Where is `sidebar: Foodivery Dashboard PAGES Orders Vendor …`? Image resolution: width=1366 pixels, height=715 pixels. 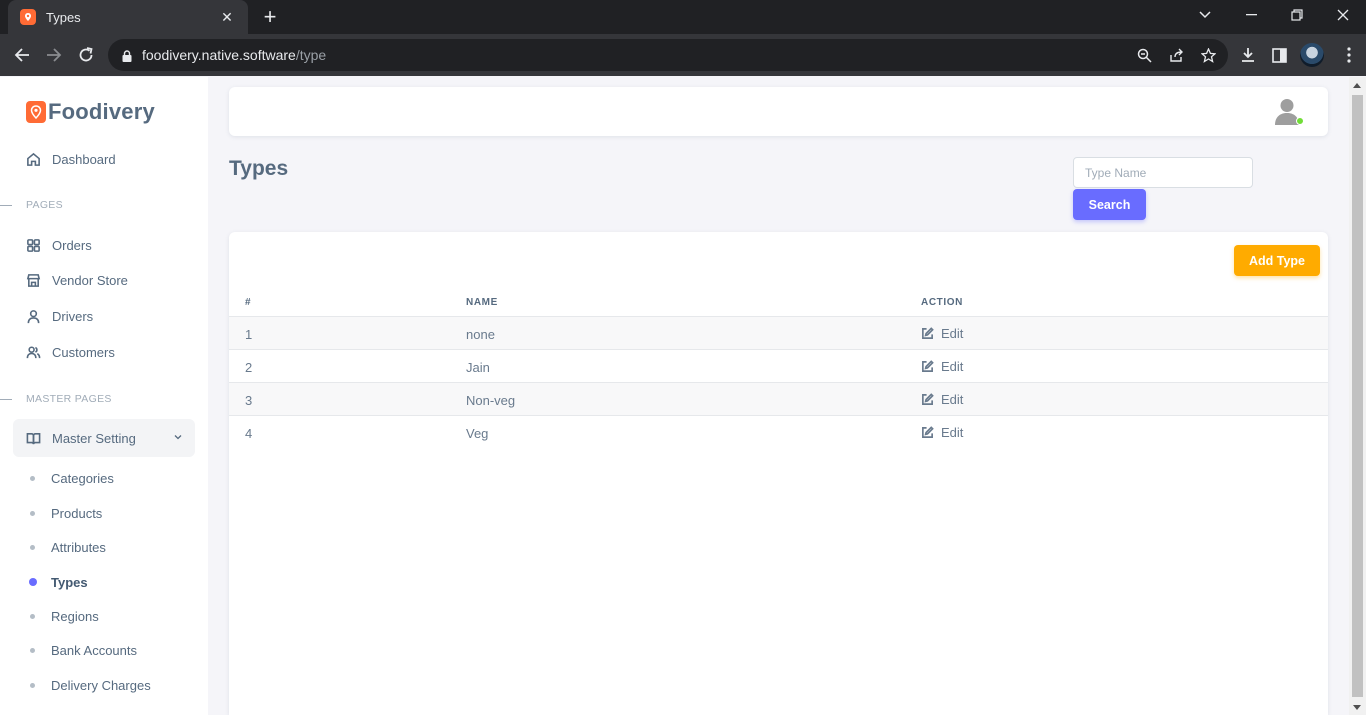
sidebar: Foodivery Dashboard PAGES Orders Vendor … is located at coordinates (104, 396).